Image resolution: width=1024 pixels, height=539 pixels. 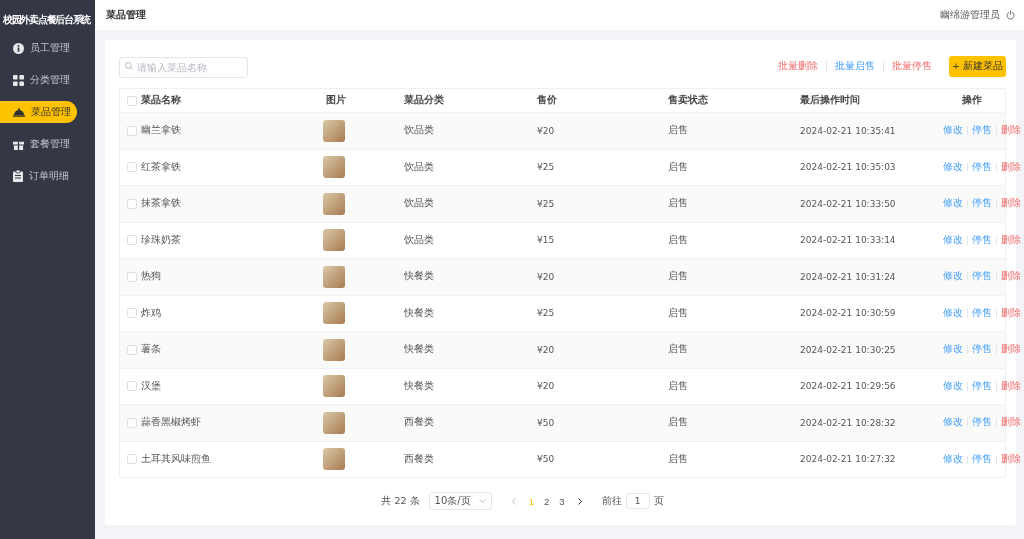 What do you see at coordinates (562, 501) in the screenshot?
I see `page-number: 3` at bounding box center [562, 501].